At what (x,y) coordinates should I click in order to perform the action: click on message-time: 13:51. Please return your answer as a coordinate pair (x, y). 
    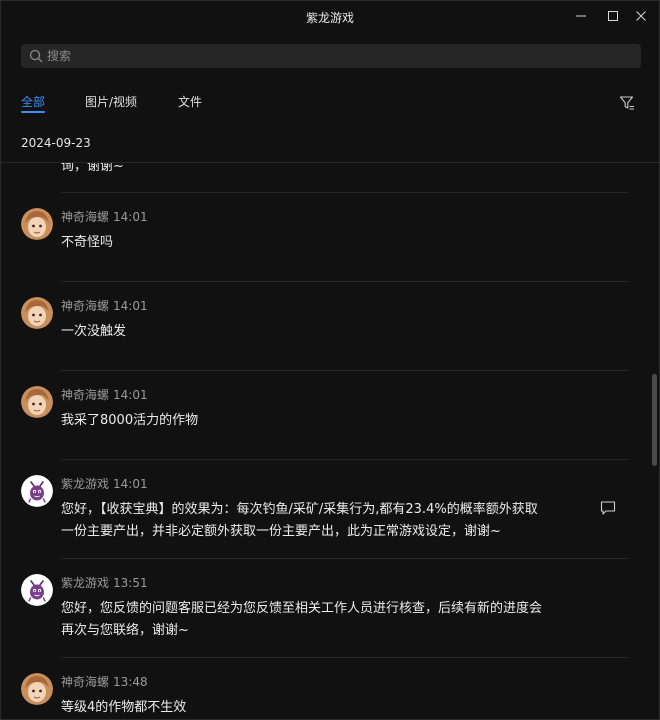
    Looking at the image, I should click on (130, 583).